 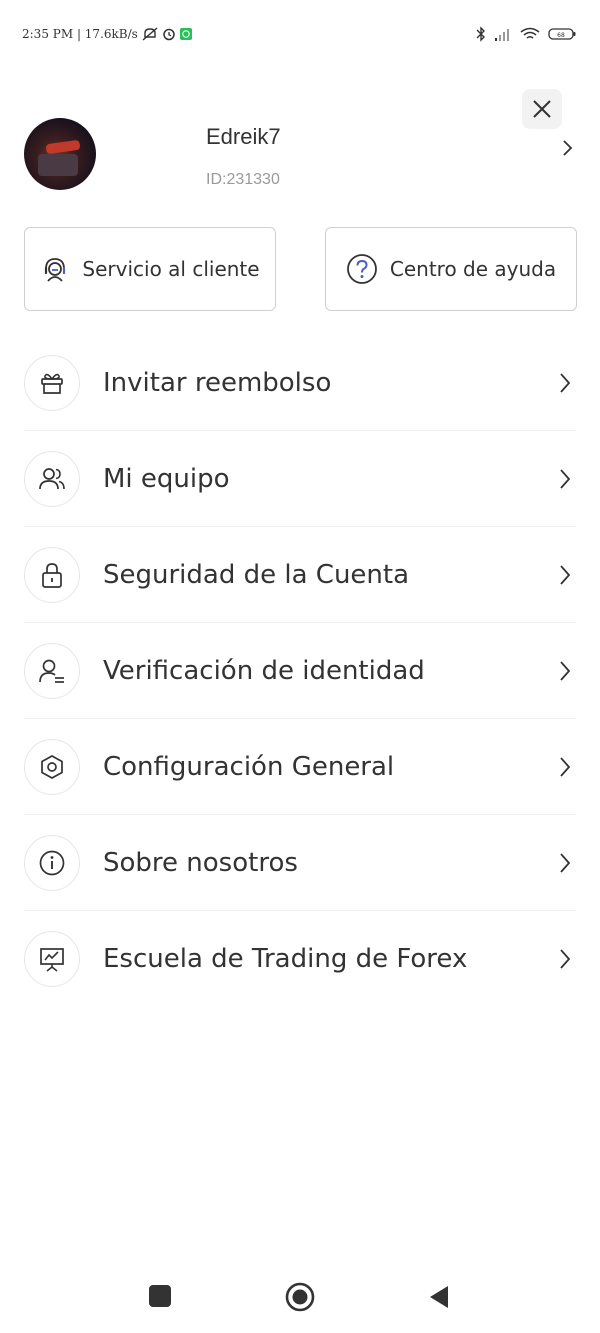 I want to click on back-button, so click(x=439, y=1297).